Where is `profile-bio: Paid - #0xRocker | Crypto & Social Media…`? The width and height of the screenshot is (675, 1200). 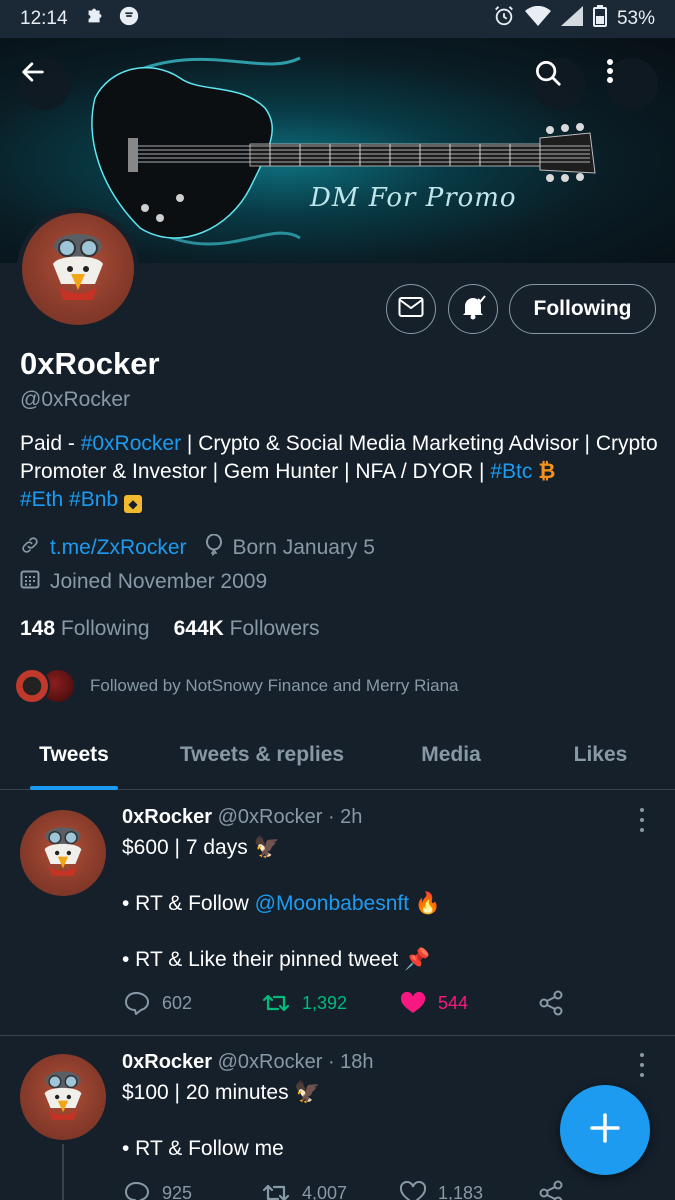
profile-bio: Paid - #0xRocker | Crypto & Social Media… is located at coordinates (340, 472).